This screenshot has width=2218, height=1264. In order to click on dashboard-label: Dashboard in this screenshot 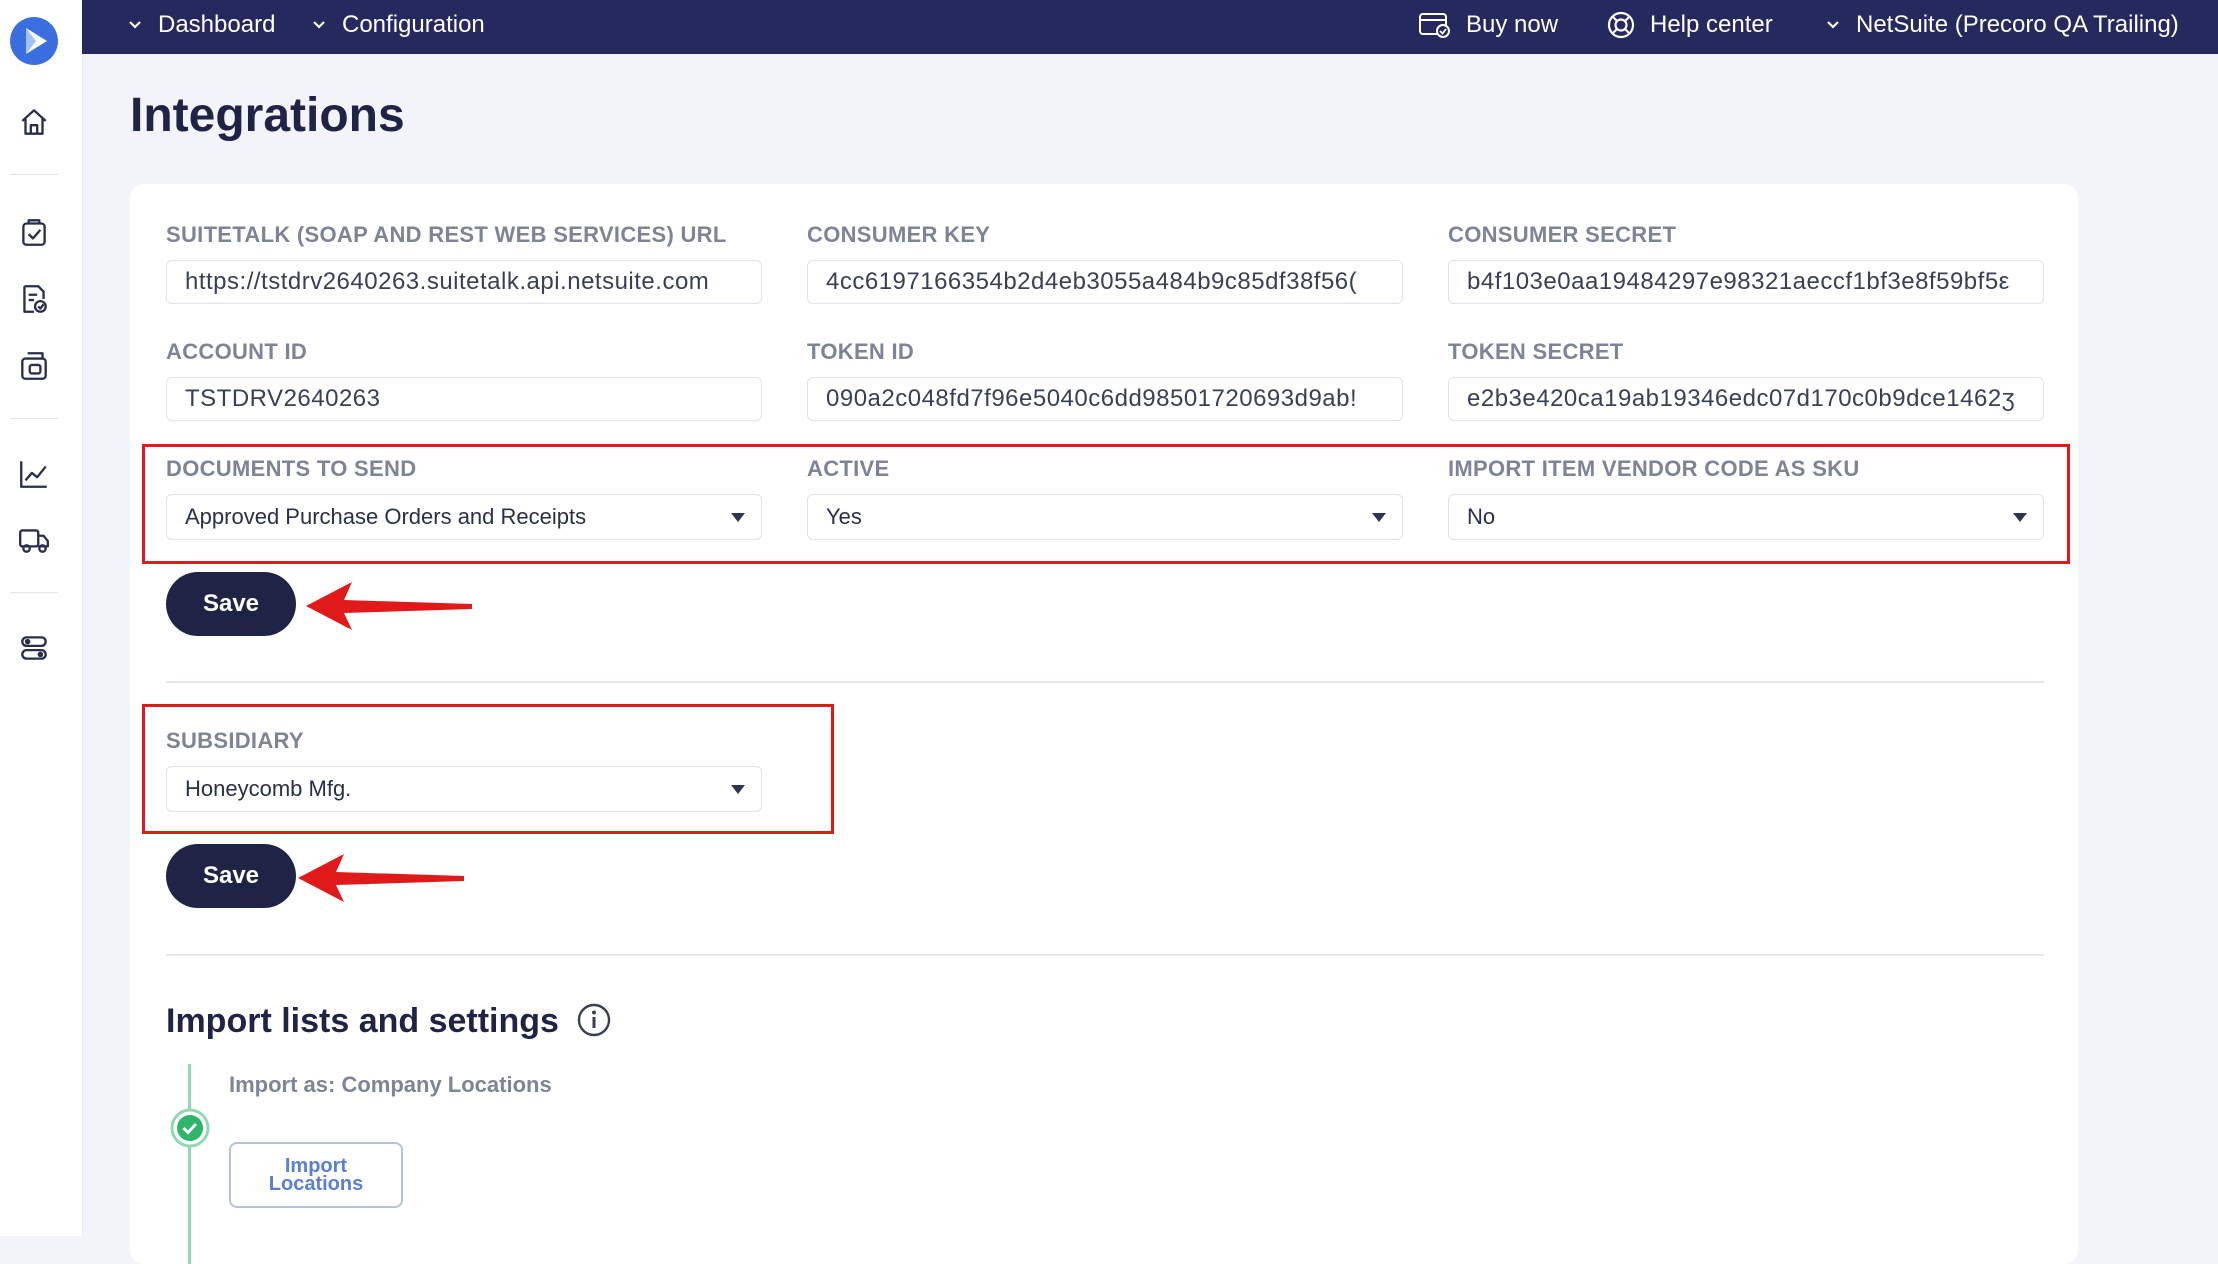, I will do `click(217, 24)`.